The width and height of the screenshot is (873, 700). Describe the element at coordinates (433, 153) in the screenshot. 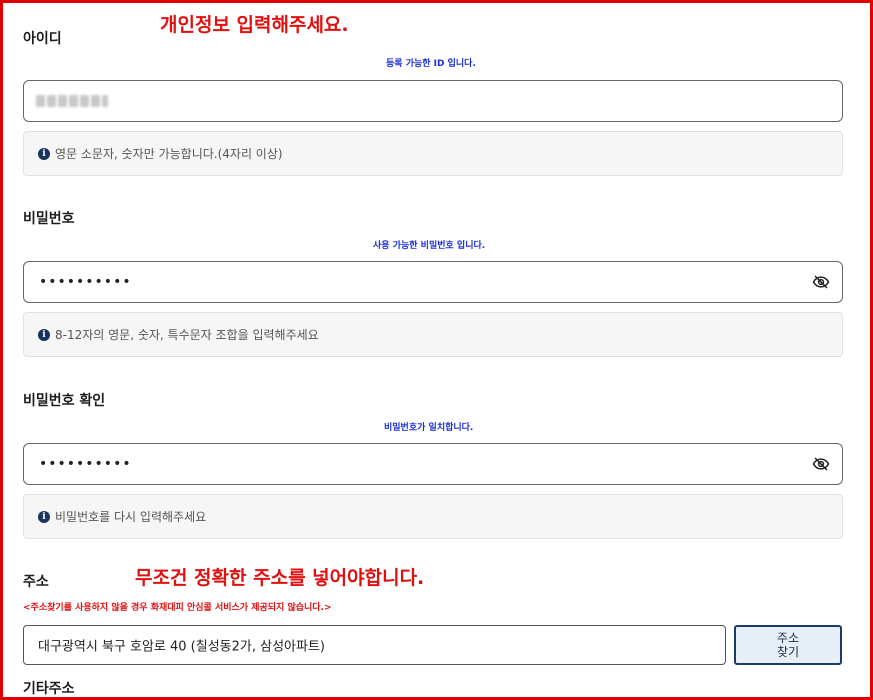

I see `id-hint: i 영문 소문자, 숫자만 가능합니다.(4자리 이상)` at that location.